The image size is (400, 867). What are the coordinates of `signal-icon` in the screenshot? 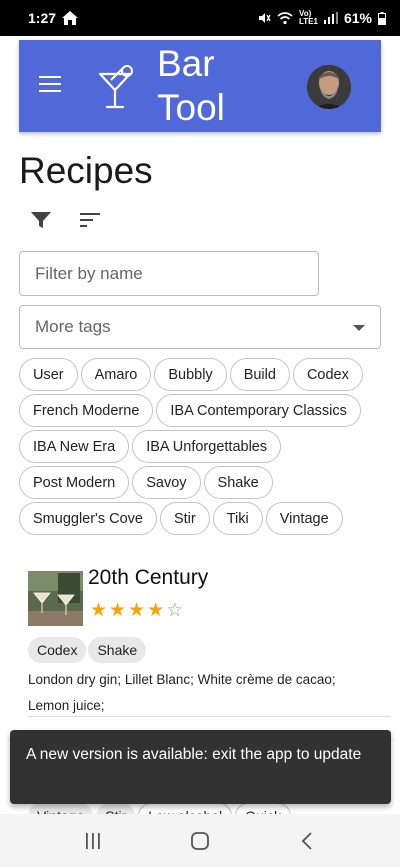 It's located at (330, 18).